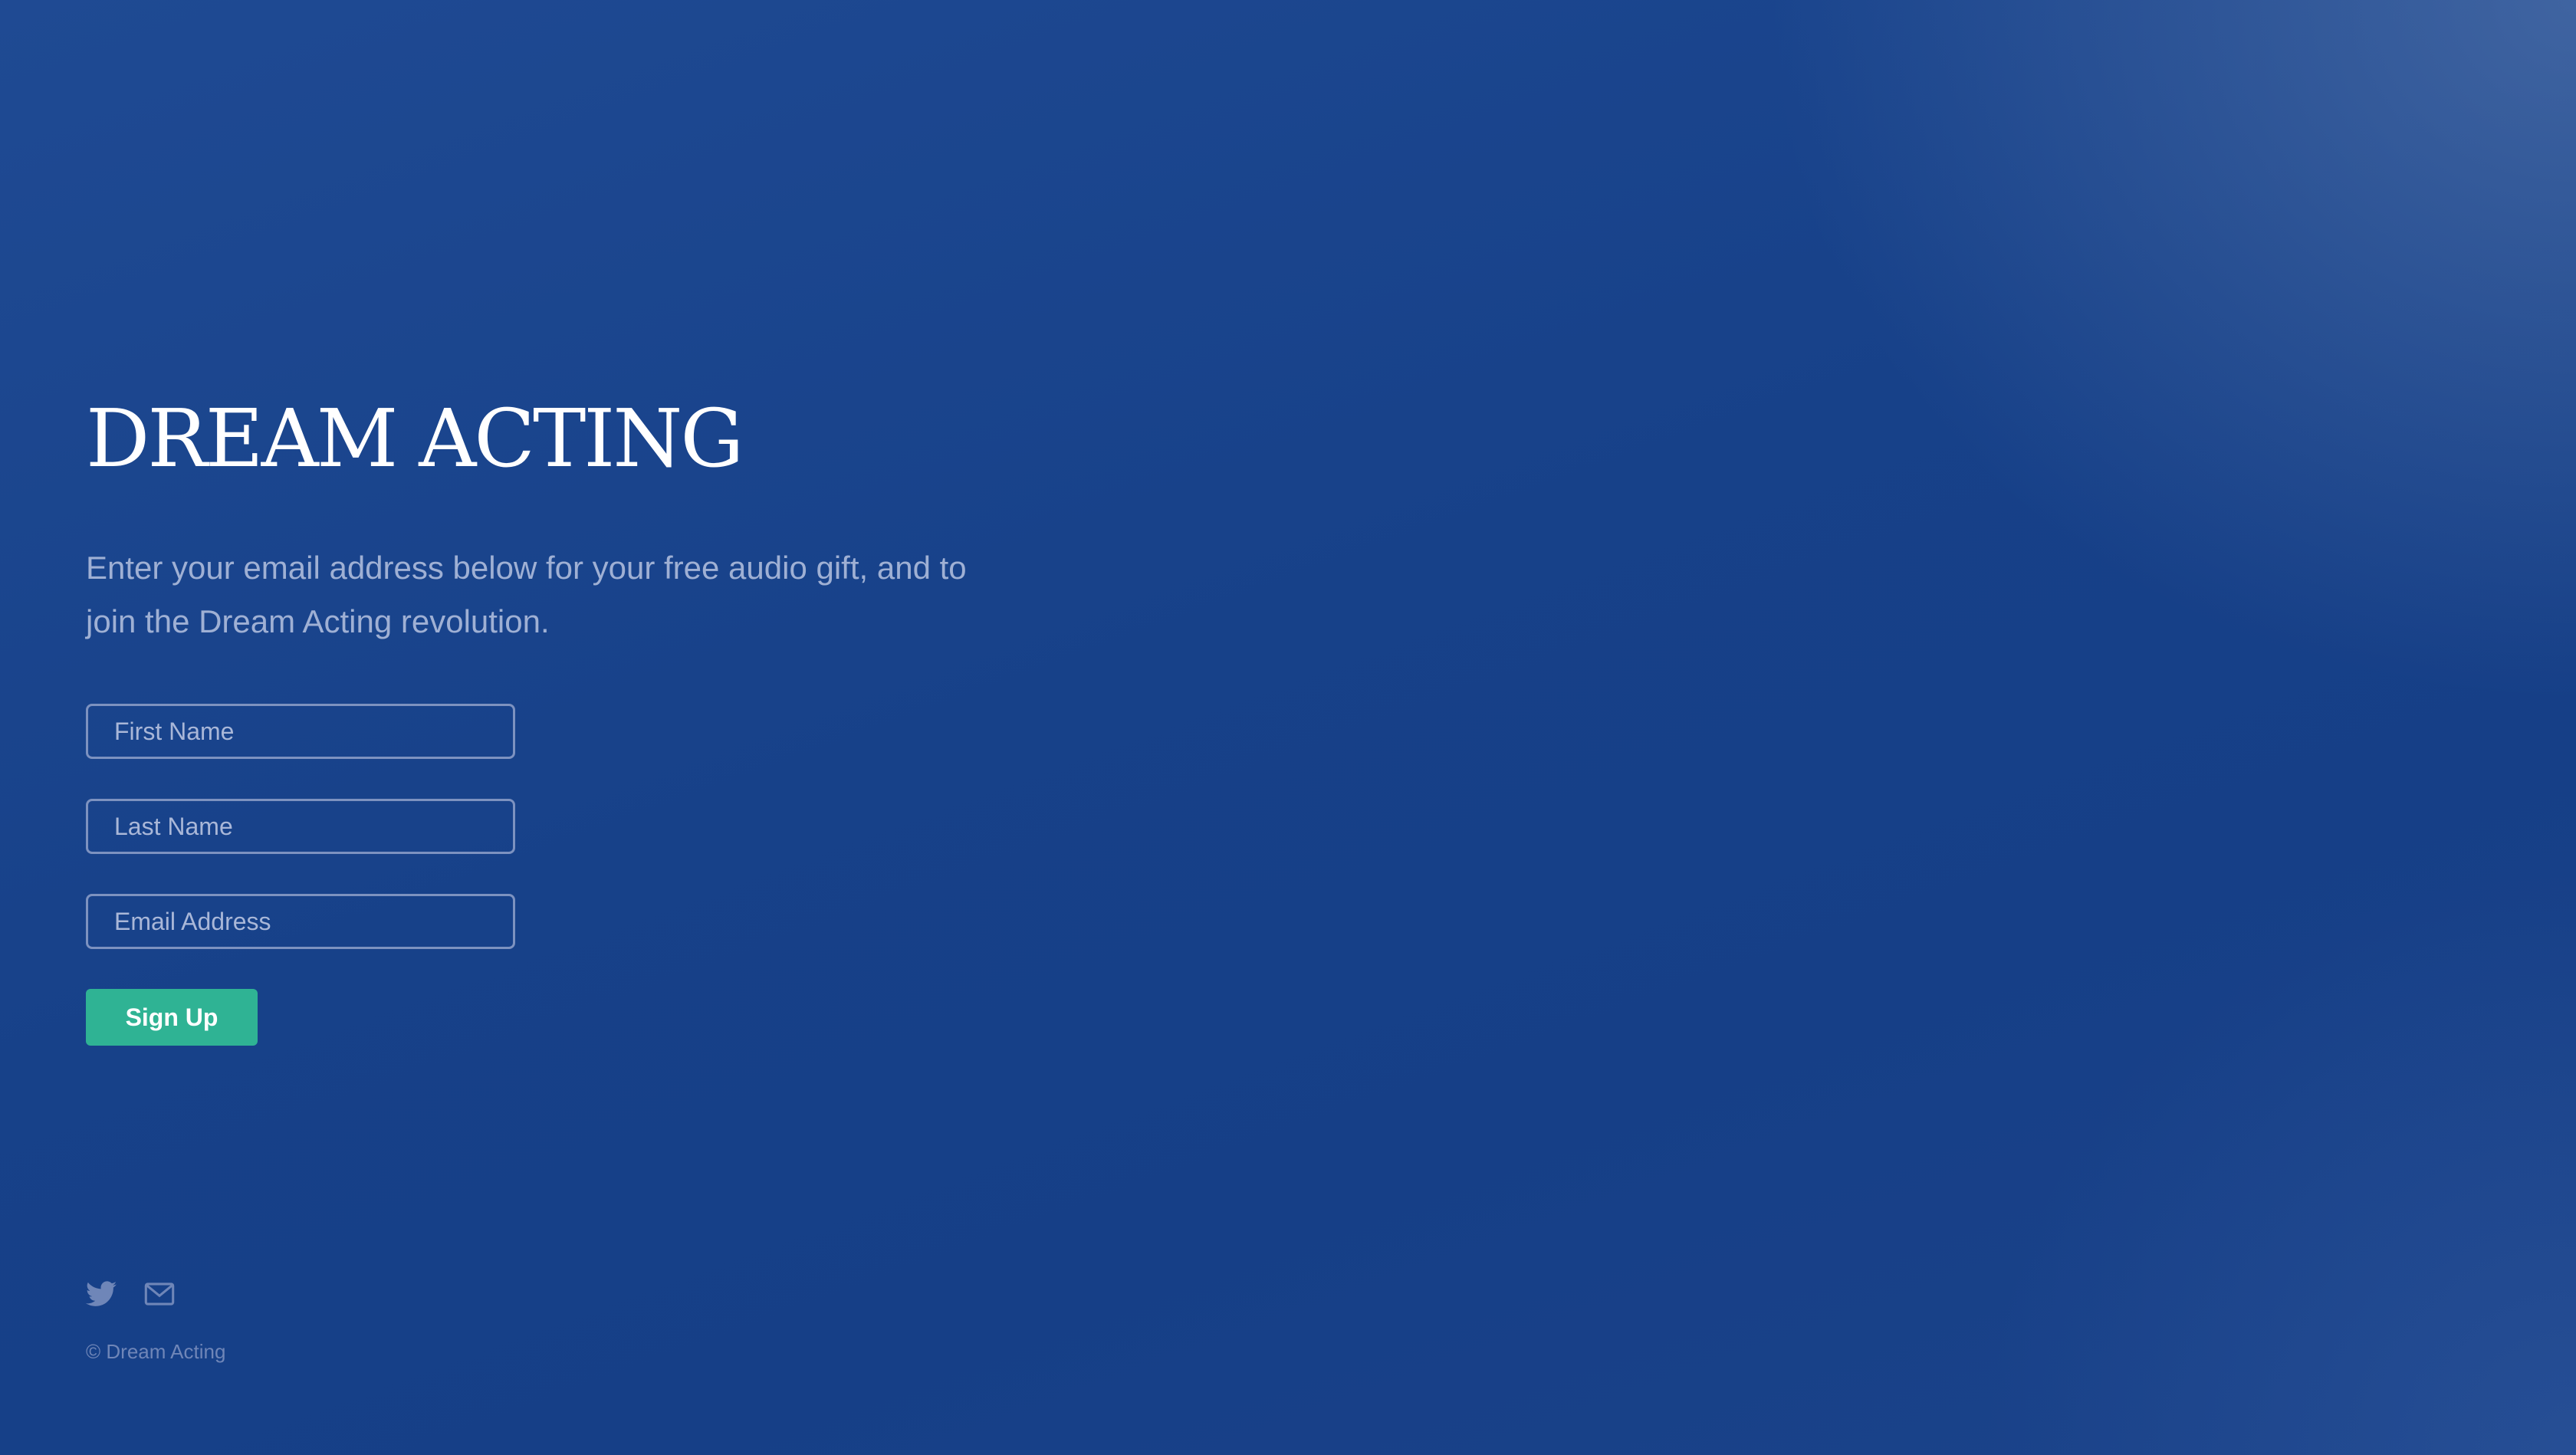 Image resolution: width=2576 pixels, height=1455 pixels. I want to click on last-name-input, so click(300, 826).